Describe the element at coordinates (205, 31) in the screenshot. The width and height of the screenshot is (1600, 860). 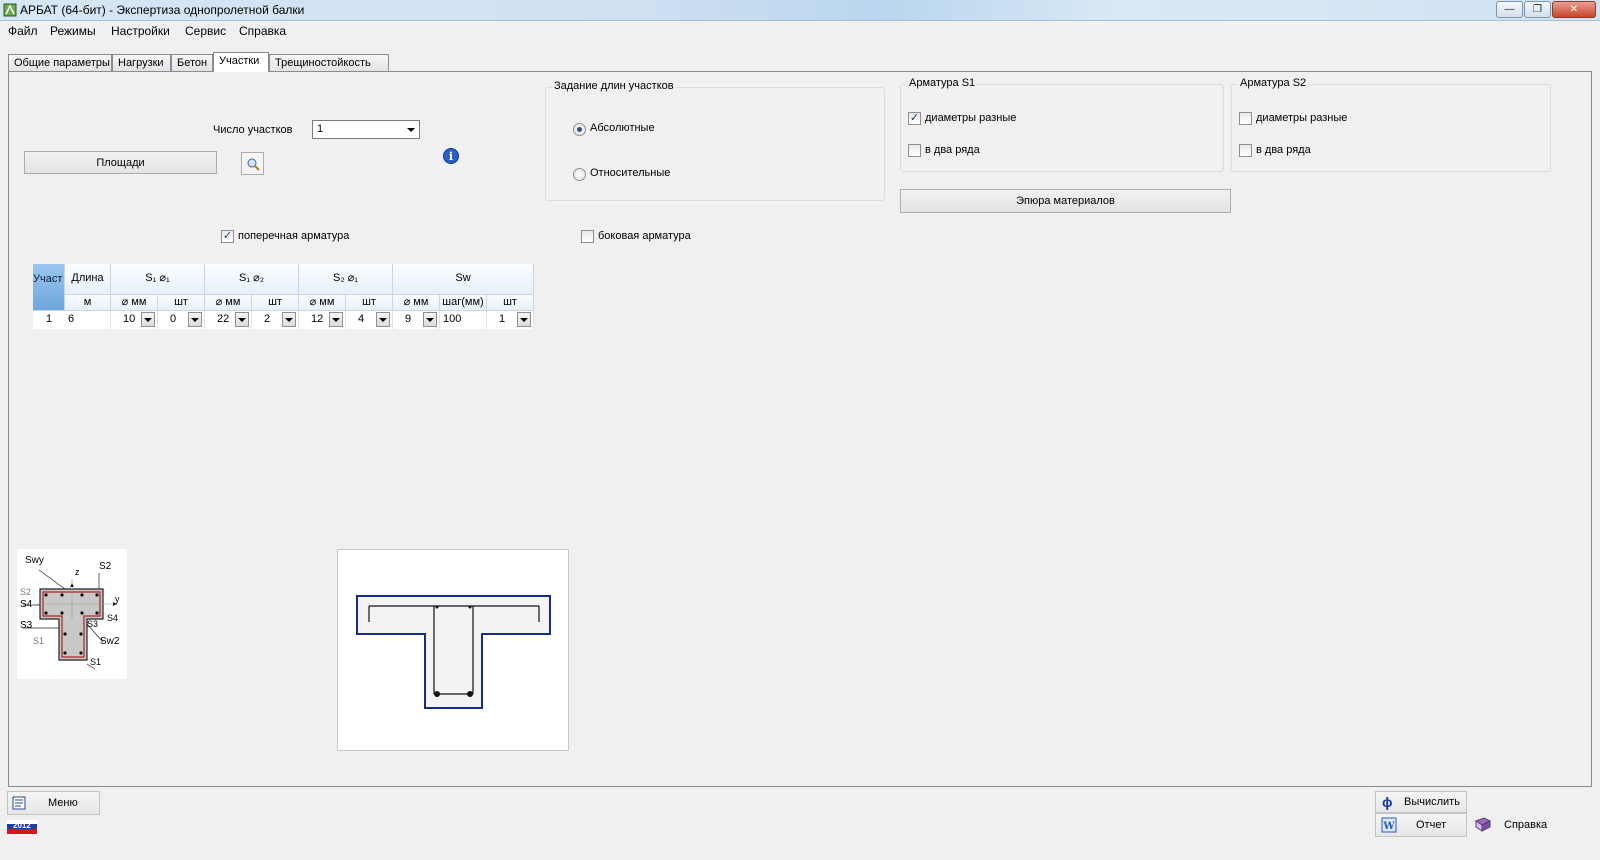
I see `menu-service: Сервис` at that location.